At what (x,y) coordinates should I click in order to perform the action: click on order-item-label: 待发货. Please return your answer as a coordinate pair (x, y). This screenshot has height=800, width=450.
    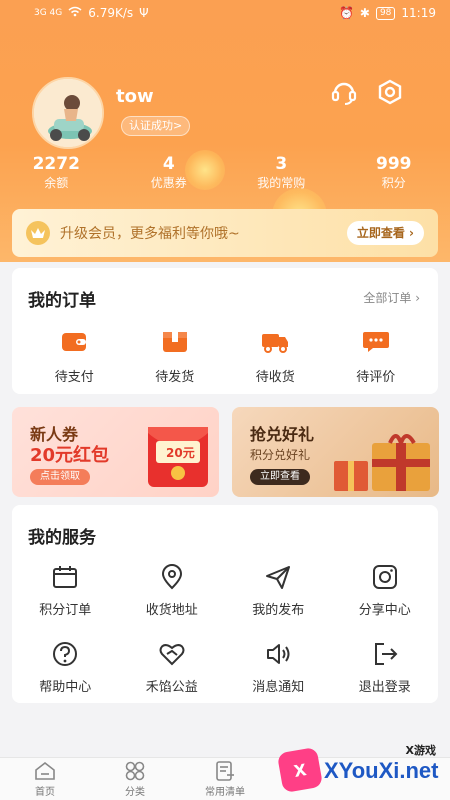
    Looking at the image, I should click on (175, 377).